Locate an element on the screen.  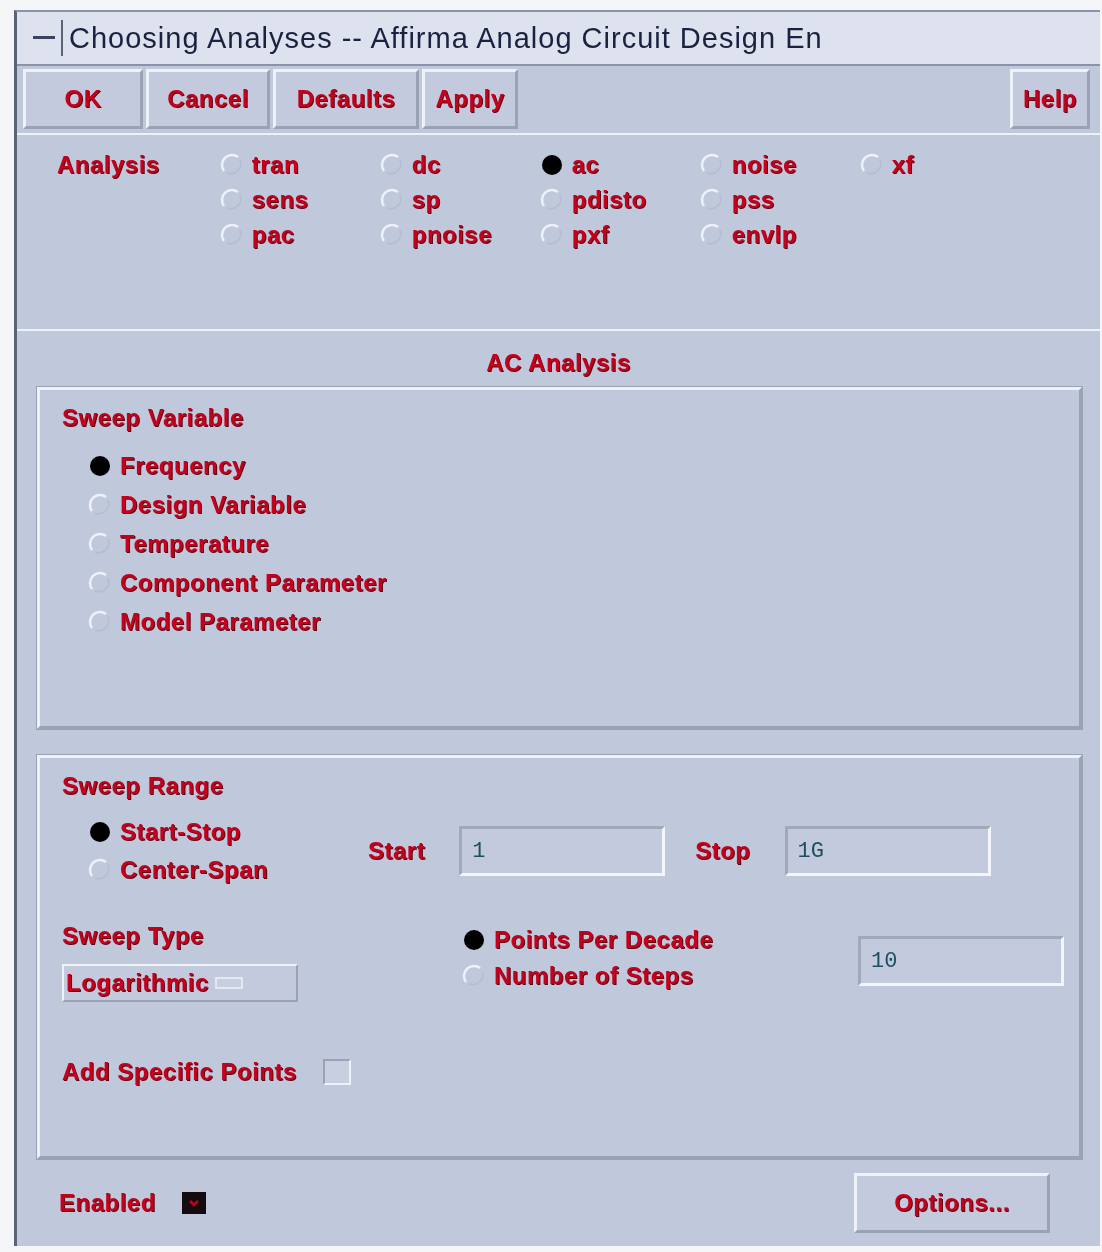
input-field: 1G is located at coordinates (887, 851).